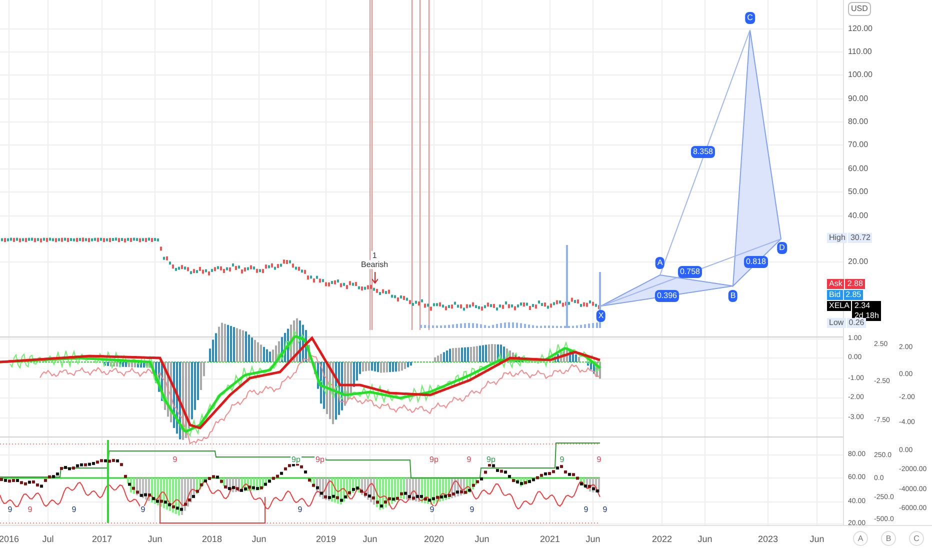 The image size is (932, 550). I want to click on pattern-ratio-label: 0.818, so click(756, 262).